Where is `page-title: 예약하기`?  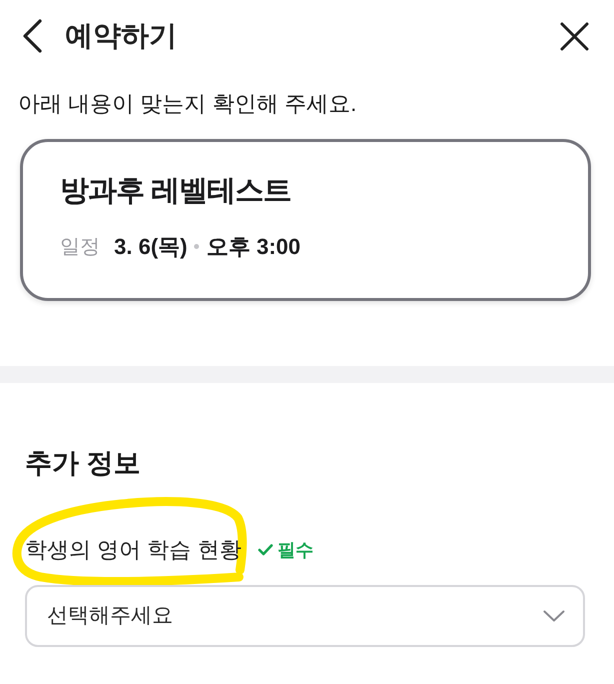 page-title: 예약하기 is located at coordinates (121, 36).